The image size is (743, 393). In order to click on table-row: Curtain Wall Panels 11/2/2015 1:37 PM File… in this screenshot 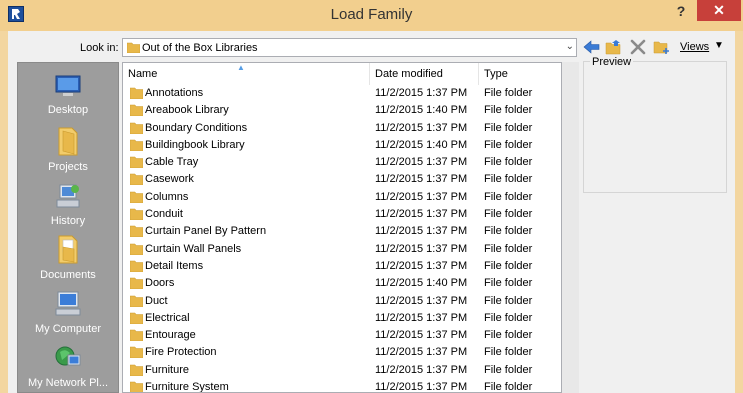, I will do `click(342, 249)`.